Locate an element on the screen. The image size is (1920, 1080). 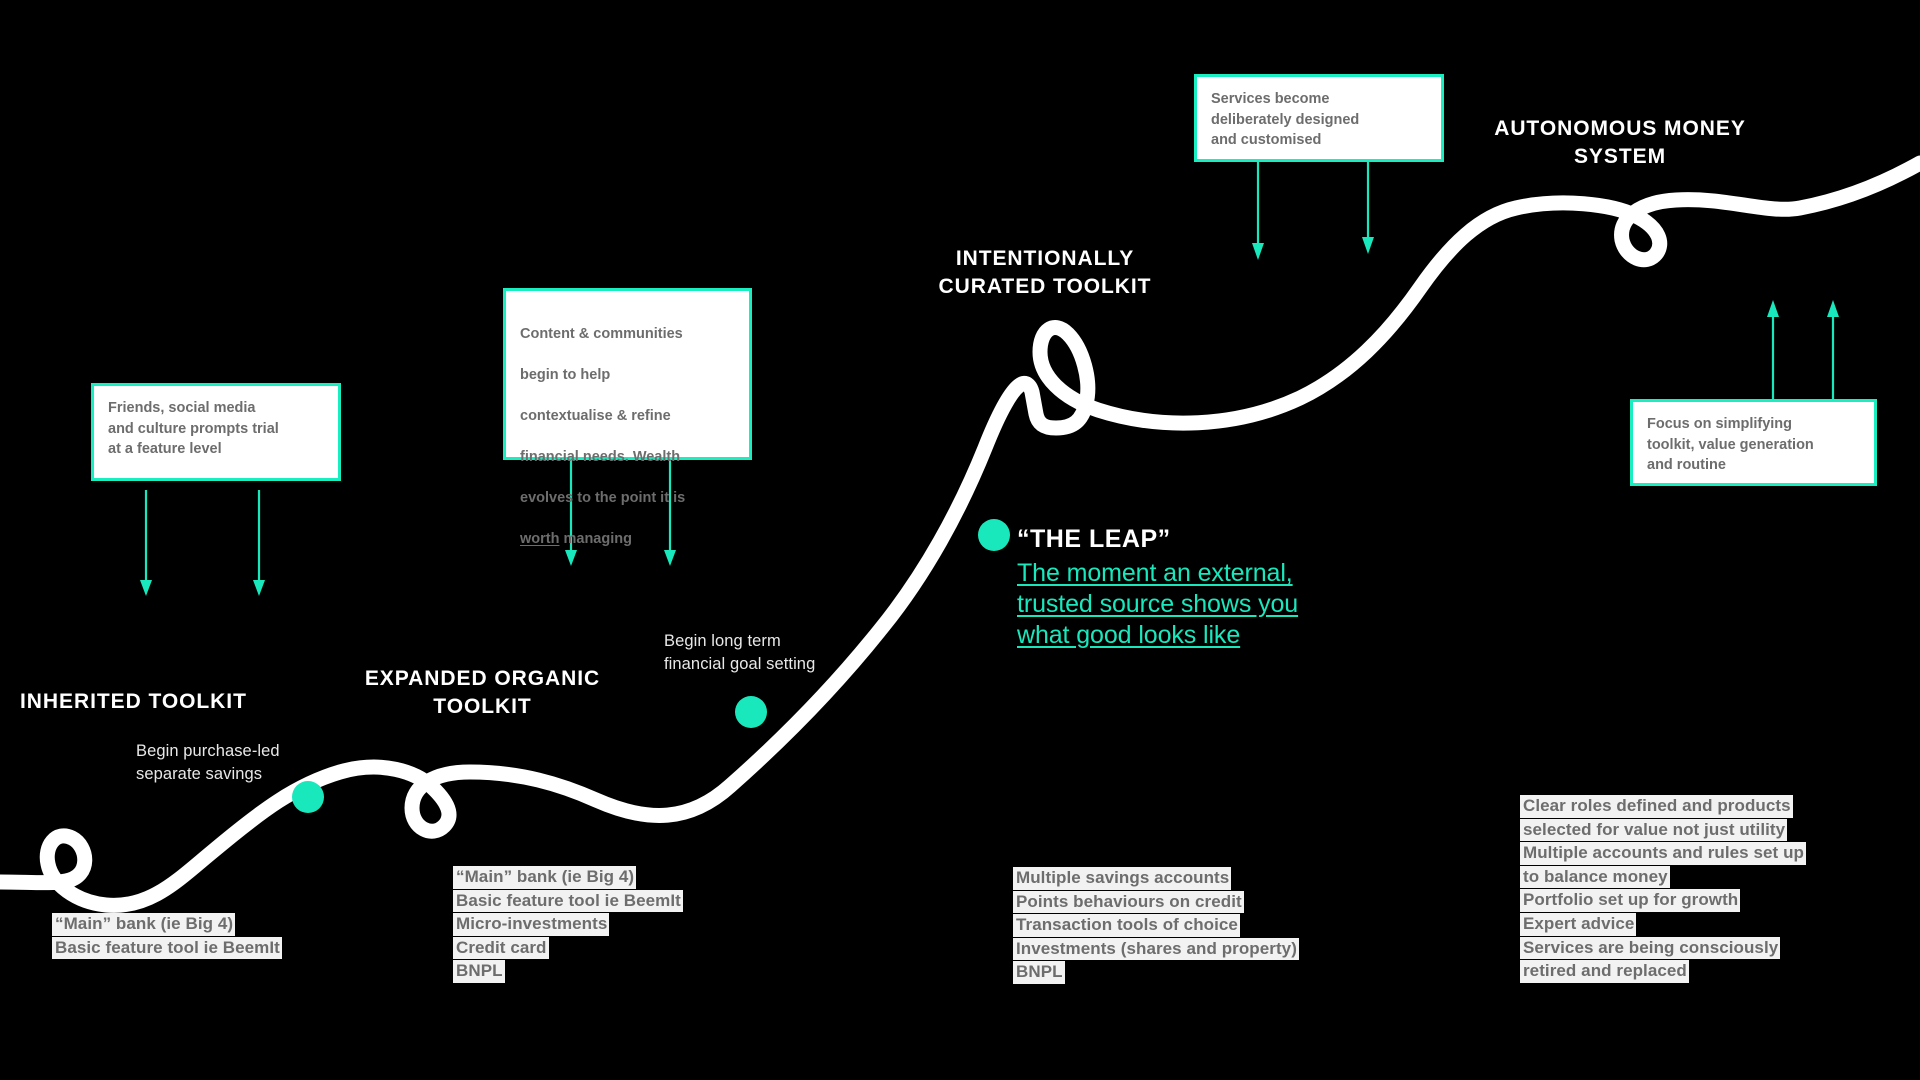
note-long-term-goals: Begin long term financial goal setting is located at coordinates (740, 653).